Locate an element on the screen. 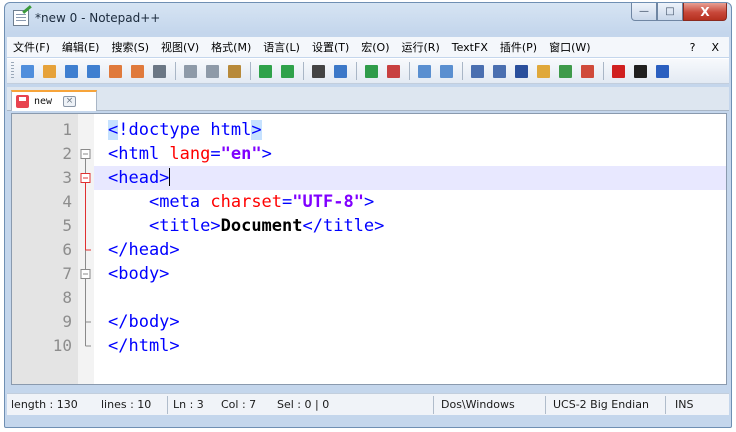 This screenshot has height=432, width=736. indent-guide-icon is located at coordinates (521, 71).